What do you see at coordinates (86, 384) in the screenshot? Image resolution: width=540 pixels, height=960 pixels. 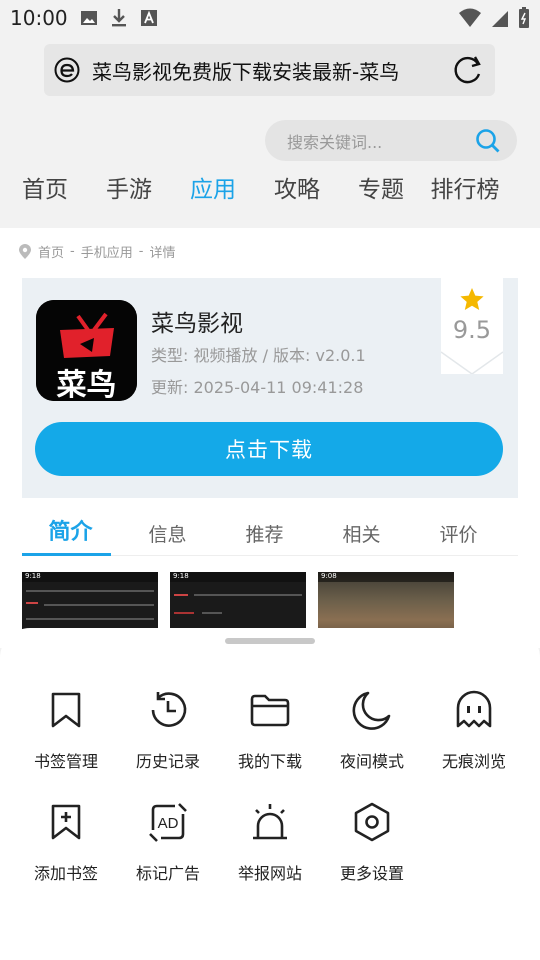 I see `app-icon-text: 菜鸟` at bounding box center [86, 384].